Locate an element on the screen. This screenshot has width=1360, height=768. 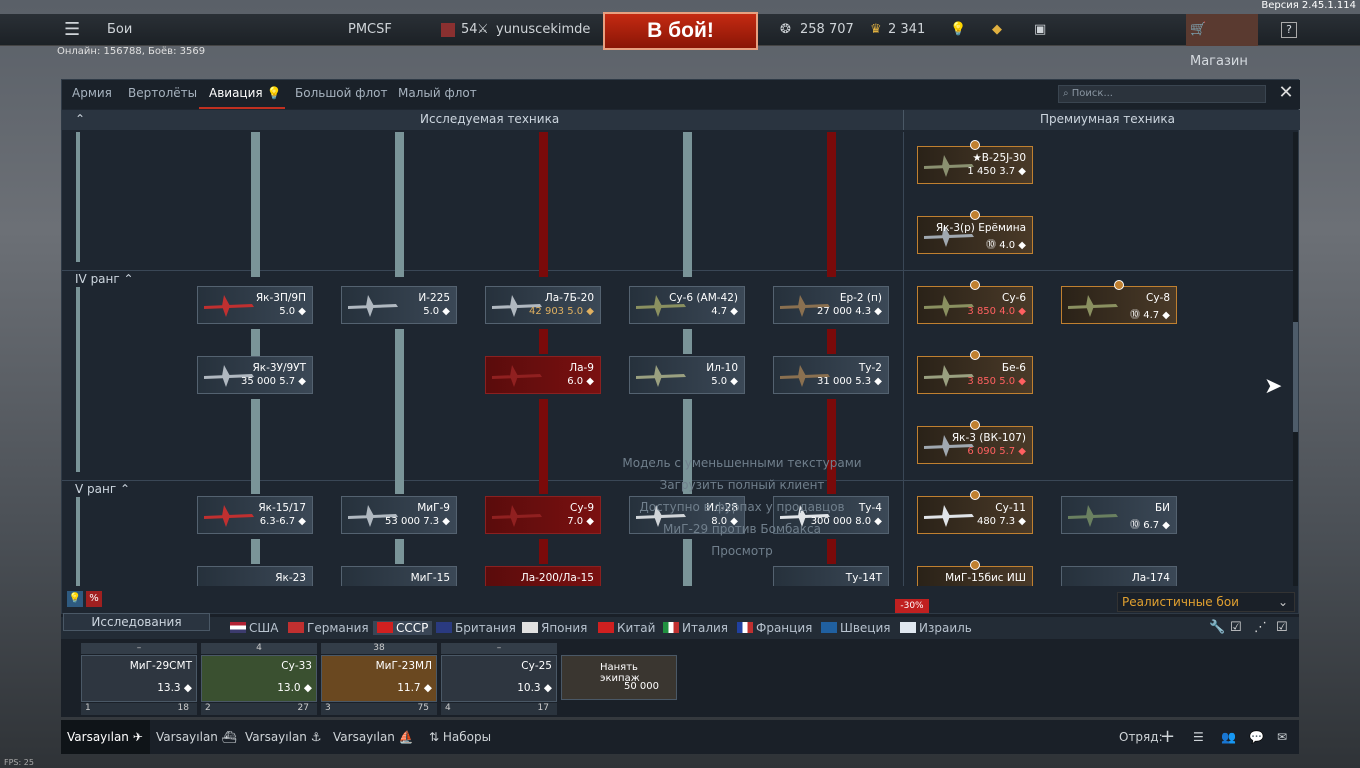
vehicle-card: Як-3У/9УТ 35 000 5.7 ◆ is located at coordinates (255, 375).